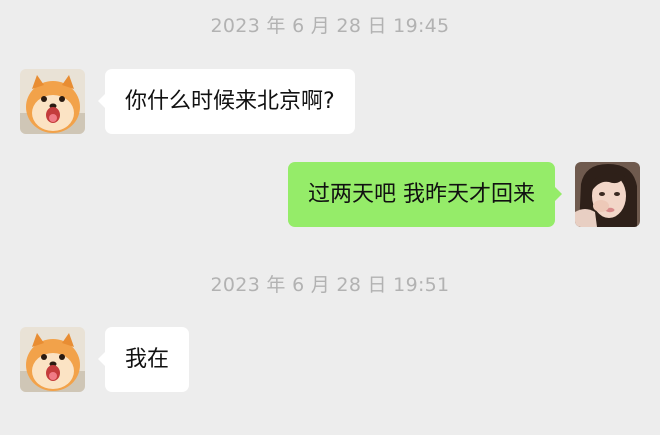  I want to click on message-text: 过两天吧 我昨天才回来, so click(421, 194).